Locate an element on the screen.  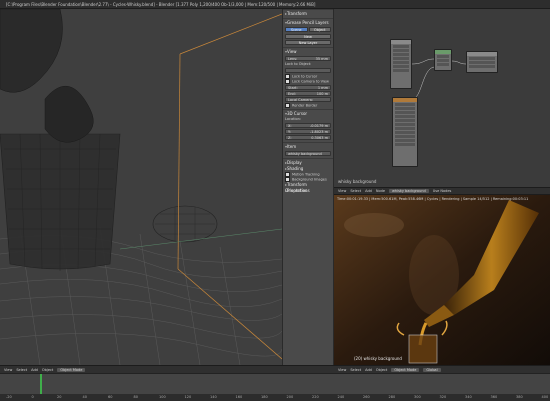
use-nodes-toggle: Use Nodes is located at coordinates (442, 191).